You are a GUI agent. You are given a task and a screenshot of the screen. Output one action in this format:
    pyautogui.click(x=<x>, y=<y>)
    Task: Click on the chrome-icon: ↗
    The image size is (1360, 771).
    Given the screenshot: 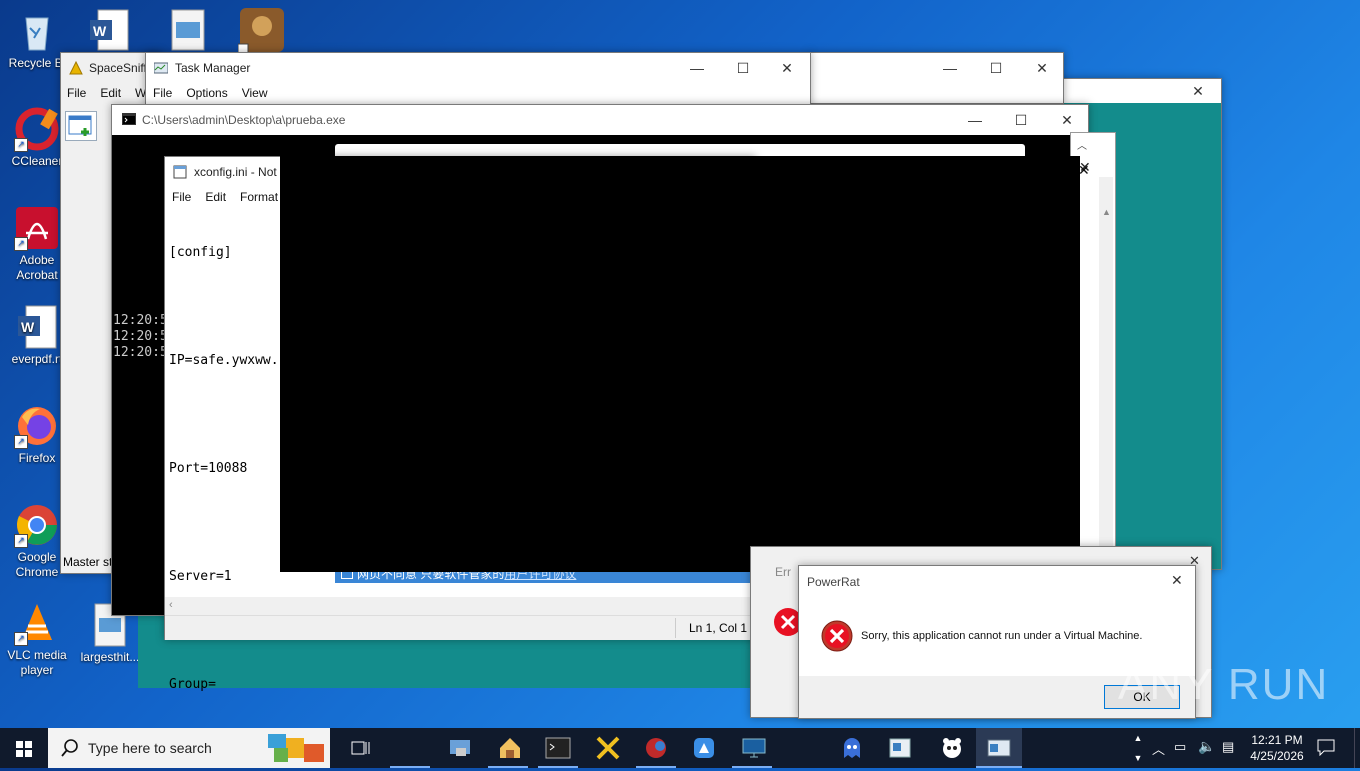 What is the action you would take?
    pyautogui.click(x=37, y=525)
    